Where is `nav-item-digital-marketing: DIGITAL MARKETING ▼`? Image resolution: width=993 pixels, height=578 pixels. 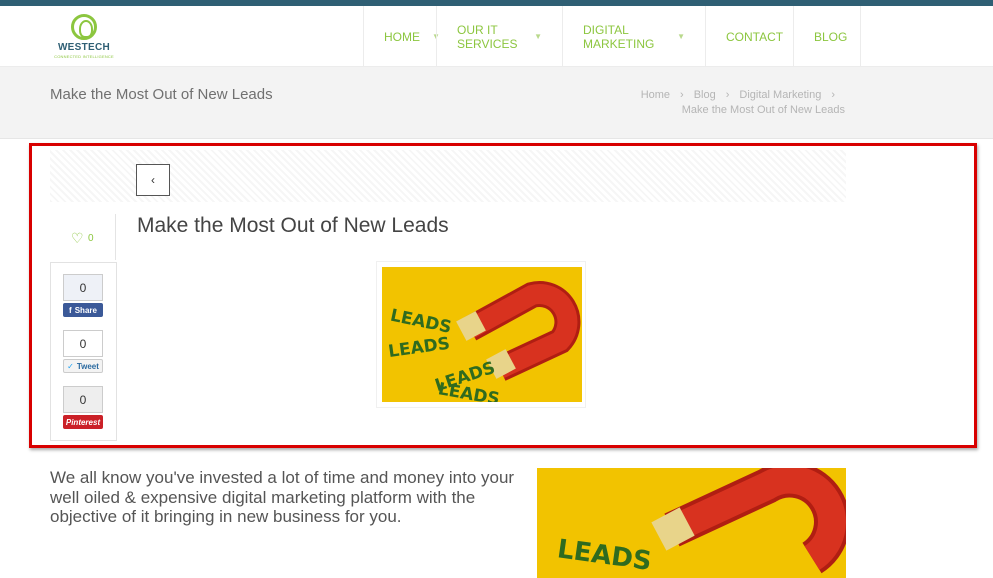
nav-item-digital-marketing: DIGITAL MARKETING ▼ is located at coordinates (633, 36).